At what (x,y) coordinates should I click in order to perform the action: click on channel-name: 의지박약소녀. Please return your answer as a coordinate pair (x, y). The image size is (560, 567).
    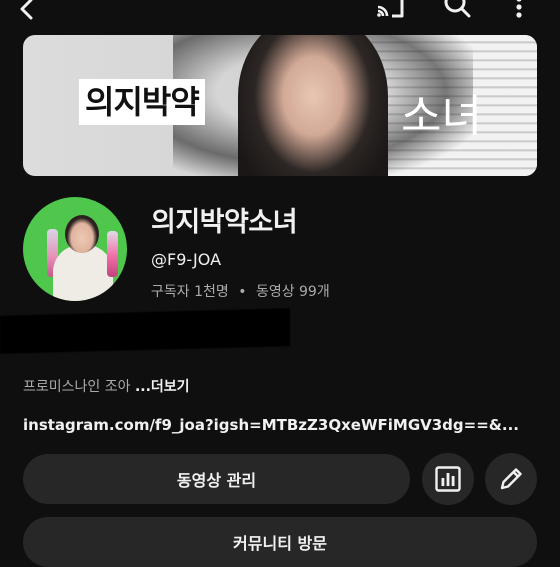
    Looking at the image, I should click on (224, 222).